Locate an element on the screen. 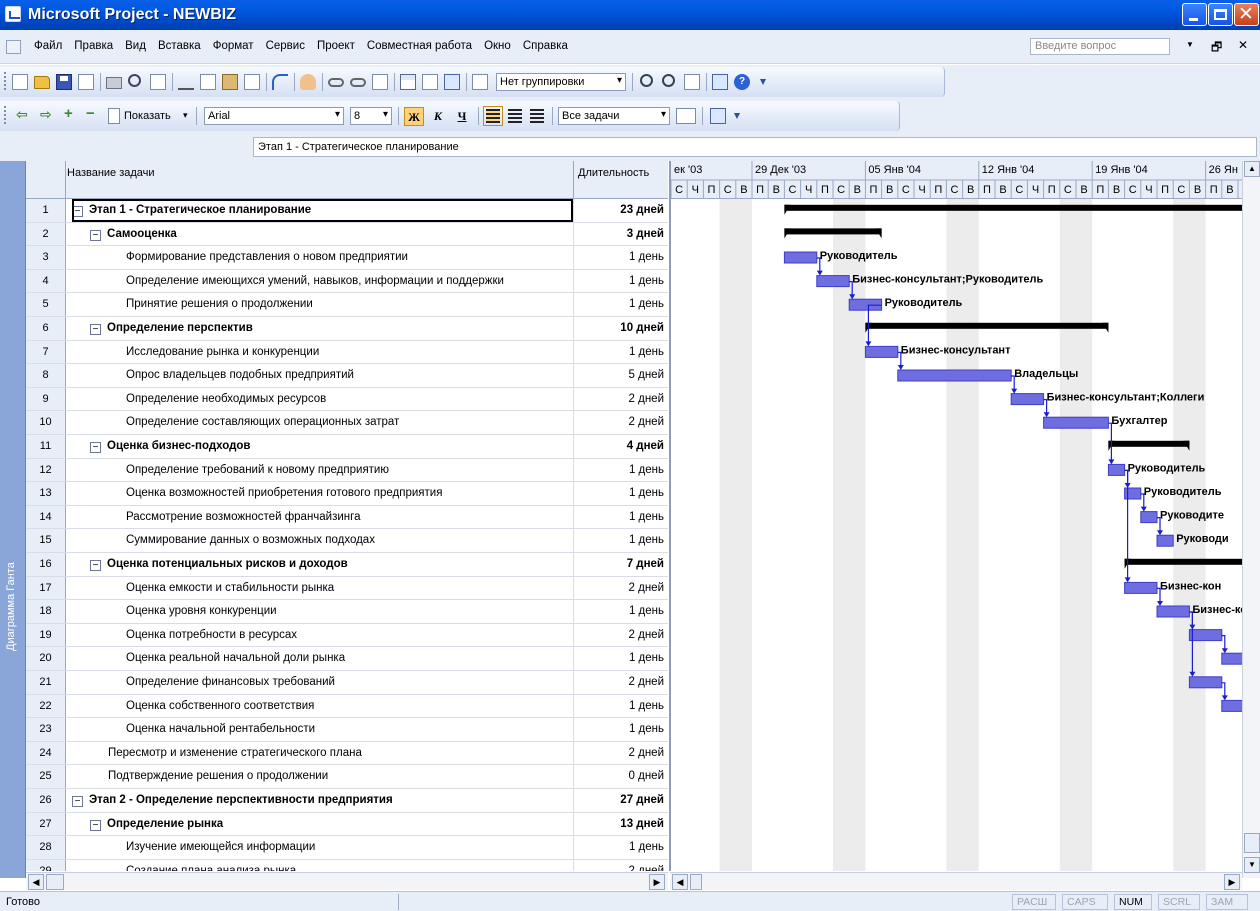  help-search-input: Введите вопрос is located at coordinates (1100, 46).